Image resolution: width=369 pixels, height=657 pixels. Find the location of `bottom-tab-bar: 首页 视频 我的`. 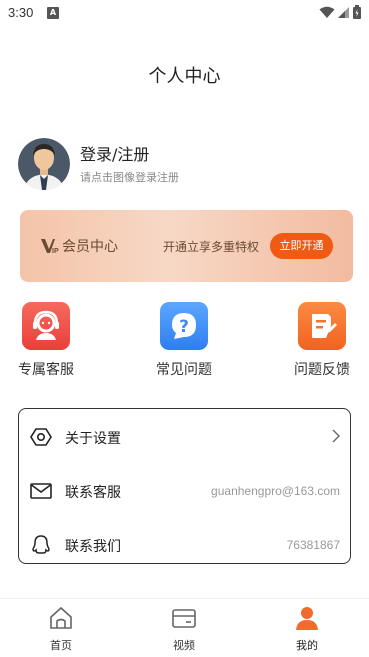

bottom-tab-bar: 首页 视频 我的 is located at coordinates (184, 627).